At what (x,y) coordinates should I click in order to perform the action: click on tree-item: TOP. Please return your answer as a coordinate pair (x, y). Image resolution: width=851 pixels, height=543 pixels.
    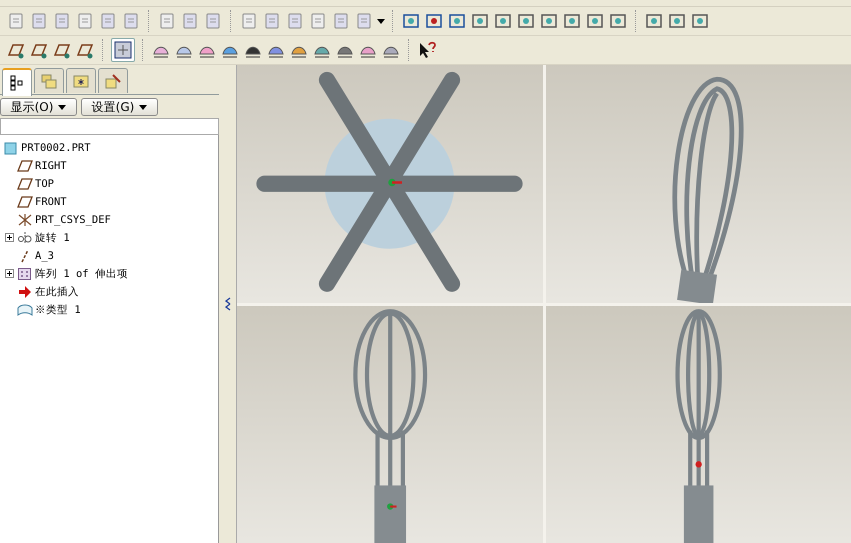
    Looking at the image, I should click on (44, 184).